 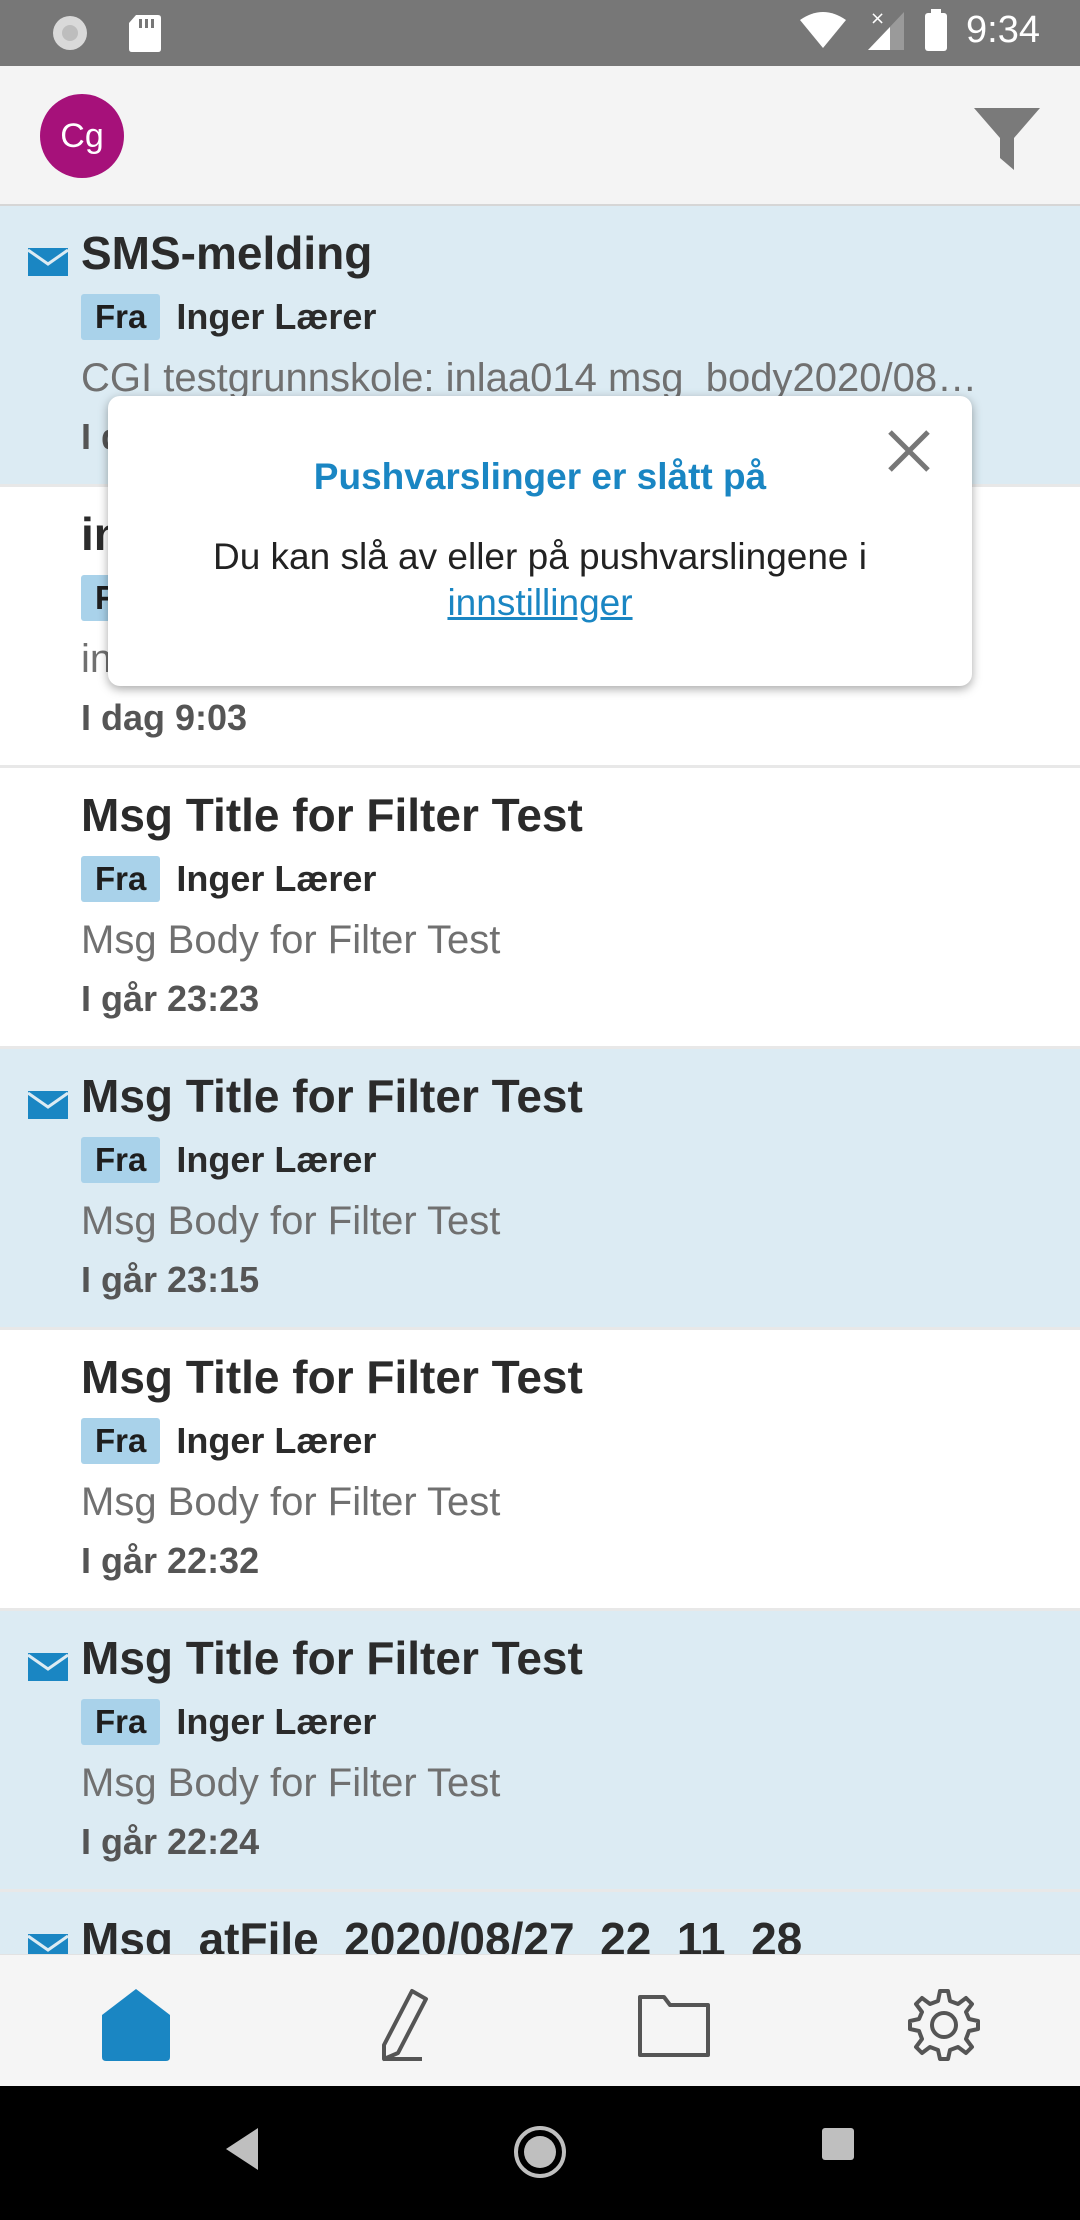 I want to click on android-navigation-bar, so click(x=540, y=2153).